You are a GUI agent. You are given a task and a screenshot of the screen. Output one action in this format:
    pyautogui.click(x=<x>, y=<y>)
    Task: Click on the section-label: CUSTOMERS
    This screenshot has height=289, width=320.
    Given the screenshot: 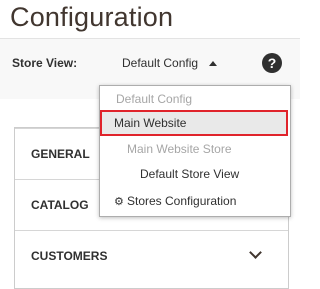 What is the action you would take?
    pyautogui.click(x=69, y=256)
    